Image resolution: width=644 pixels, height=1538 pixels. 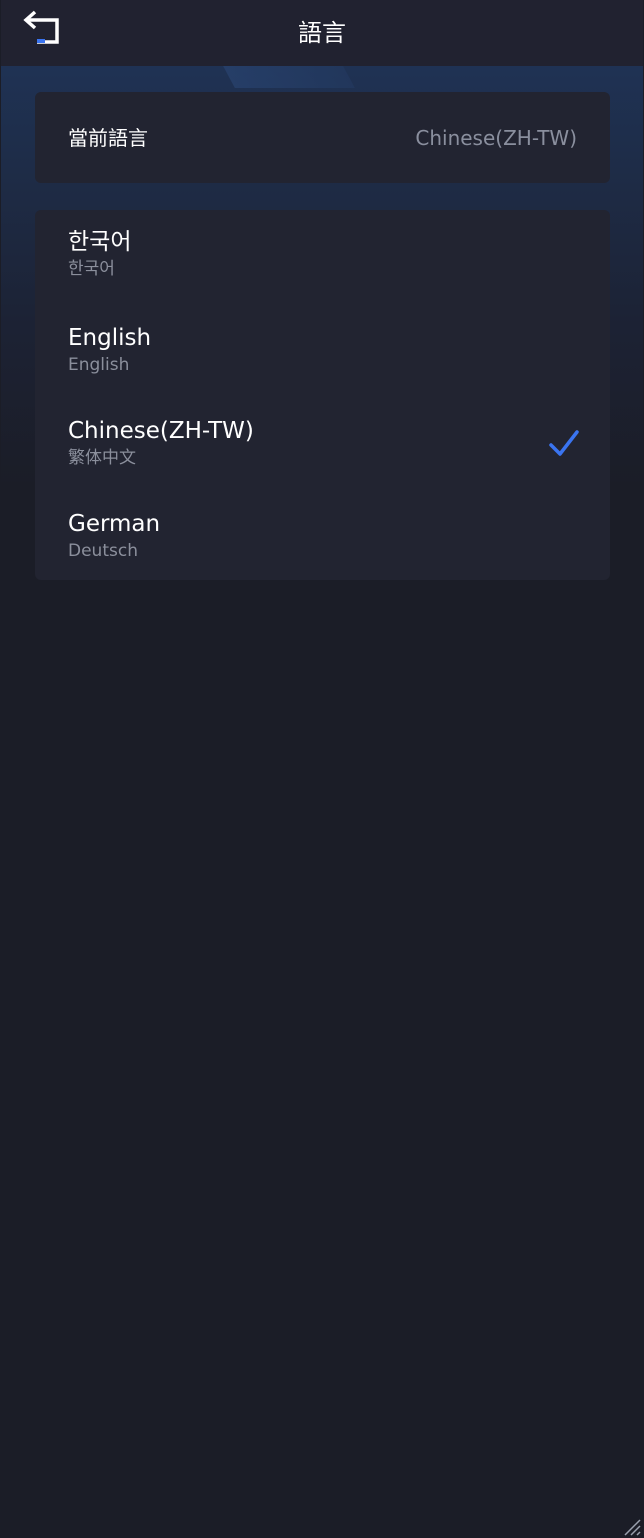 I want to click on language-name: 한국어, so click(x=100, y=242).